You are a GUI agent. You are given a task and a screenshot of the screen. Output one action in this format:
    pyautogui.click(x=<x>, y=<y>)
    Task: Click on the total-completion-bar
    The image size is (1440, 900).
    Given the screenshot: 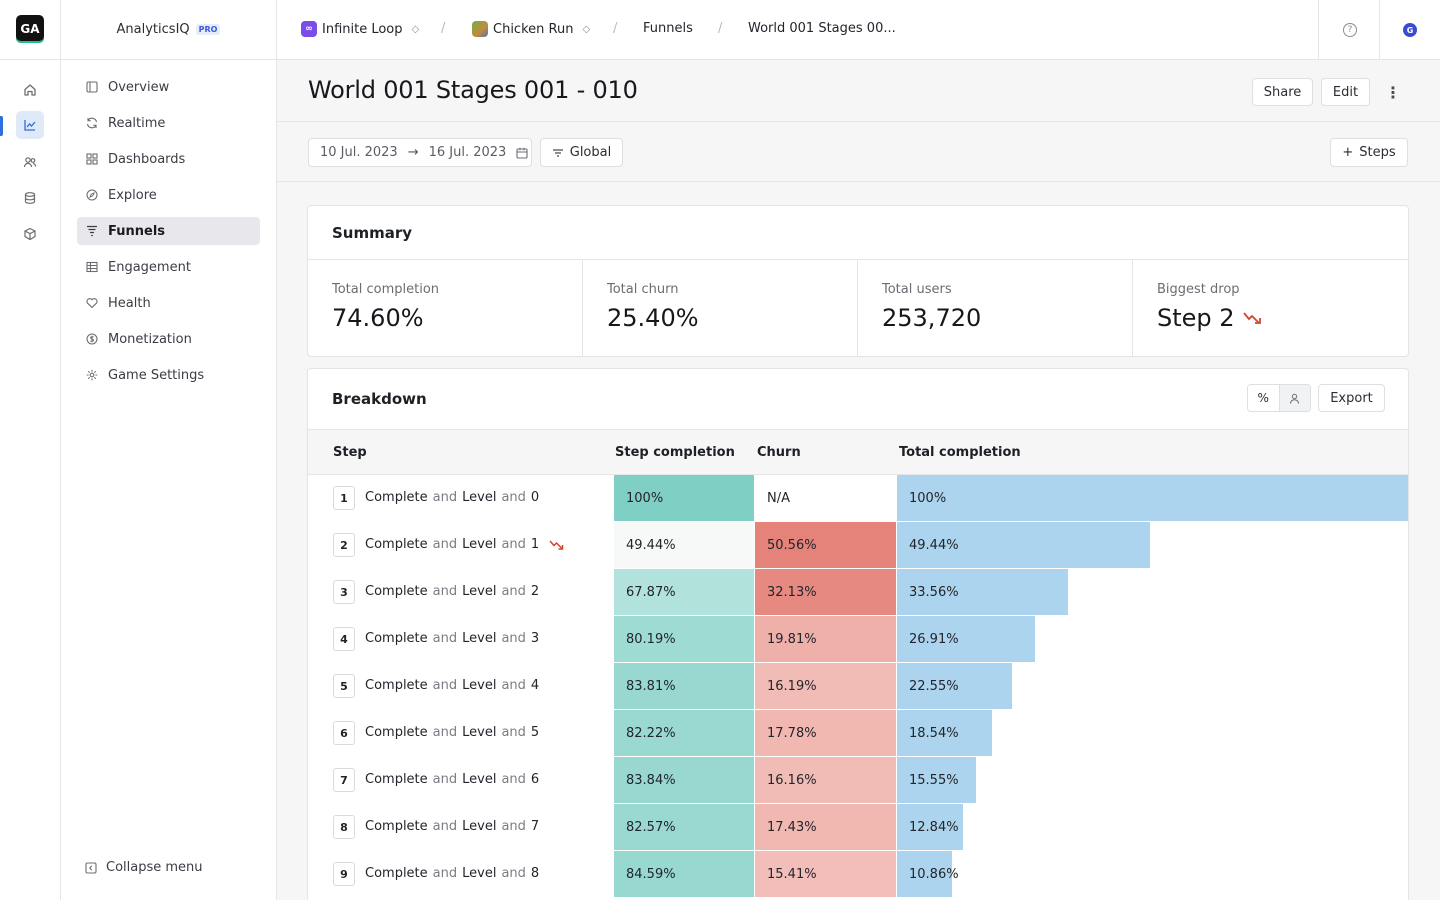 What is the action you would take?
    pyautogui.click(x=1152, y=498)
    